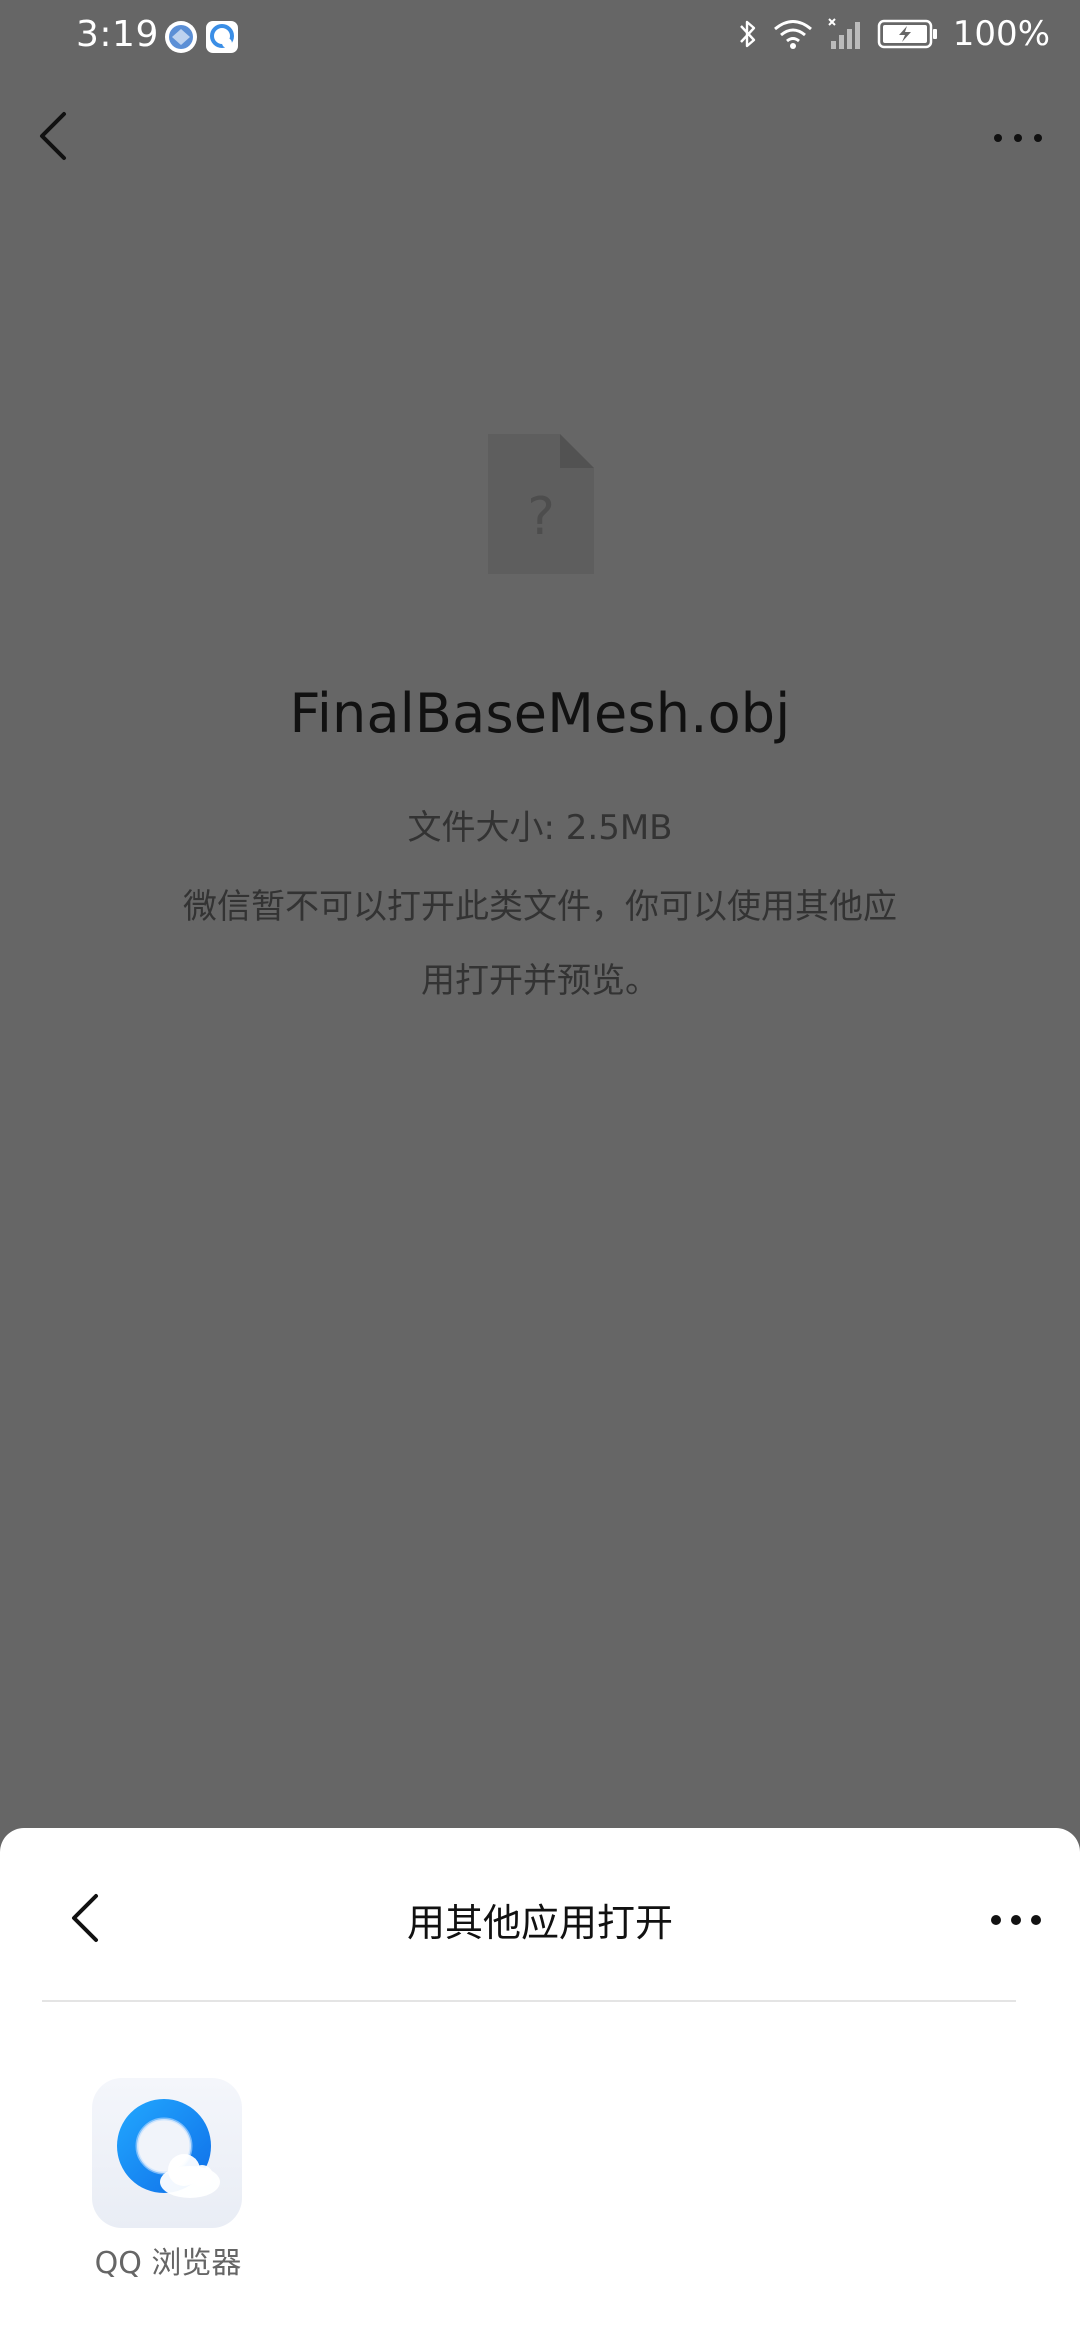 The width and height of the screenshot is (1080, 2340). What do you see at coordinates (539, 1923) in the screenshot?
I see `sheet-title: 用其他应用打开` at bounding box center [539, 1923].